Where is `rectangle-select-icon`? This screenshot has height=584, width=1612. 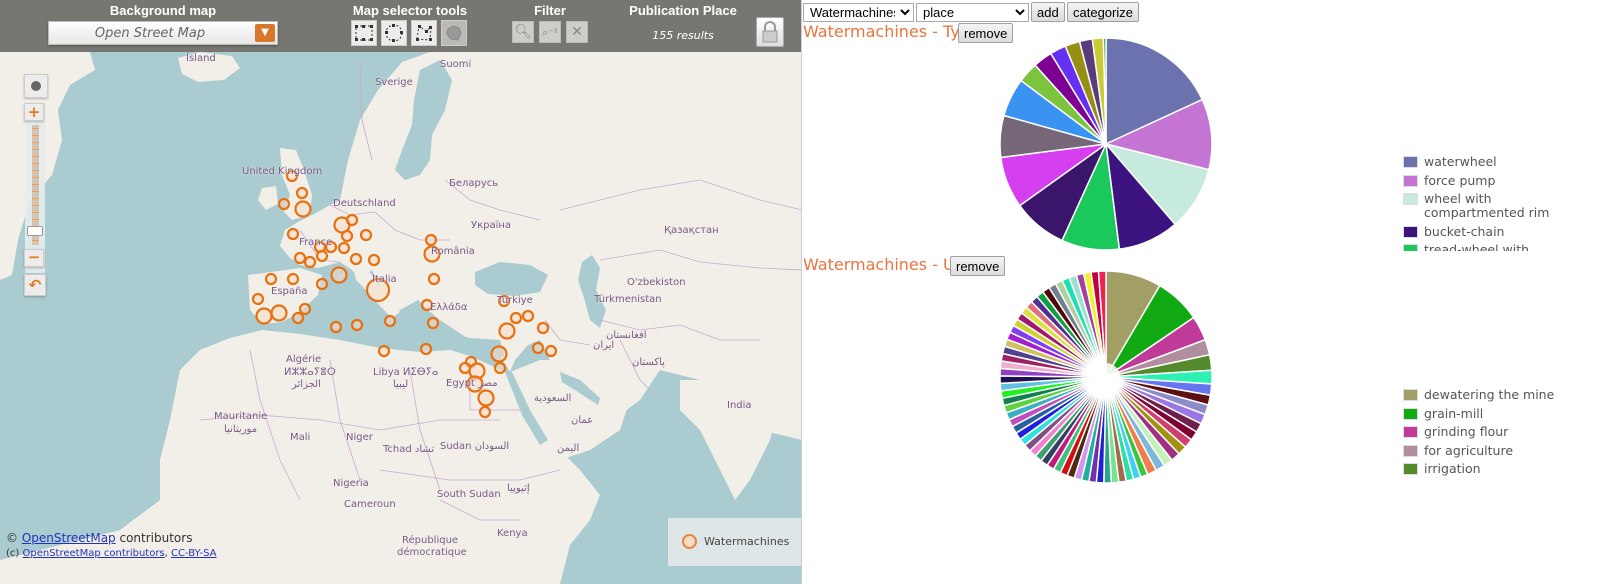
rectangle-select-icon is located at coordinates (364, 33).